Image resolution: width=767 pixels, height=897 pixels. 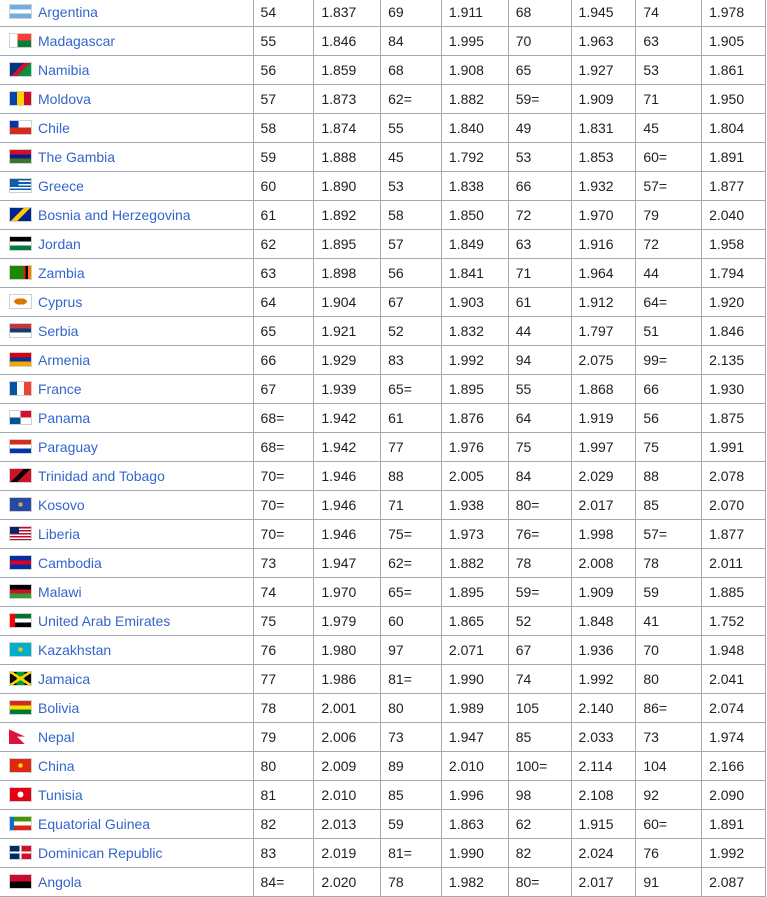 I want to click on rank-cell: 53, so click(x=539, y=157).